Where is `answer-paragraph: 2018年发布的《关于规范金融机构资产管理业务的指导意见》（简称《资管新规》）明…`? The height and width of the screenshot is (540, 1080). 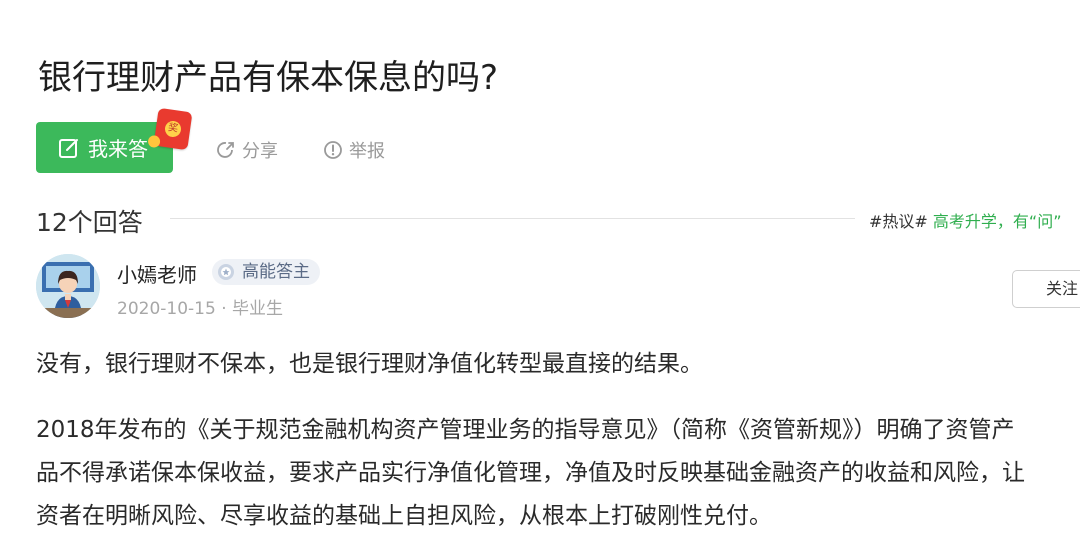 answer-paragraph: 2018年发布的《关于规范金融机构资产管理业务的指导意见》（简称《资管新规》）明… is located at coordinates (525, 430).